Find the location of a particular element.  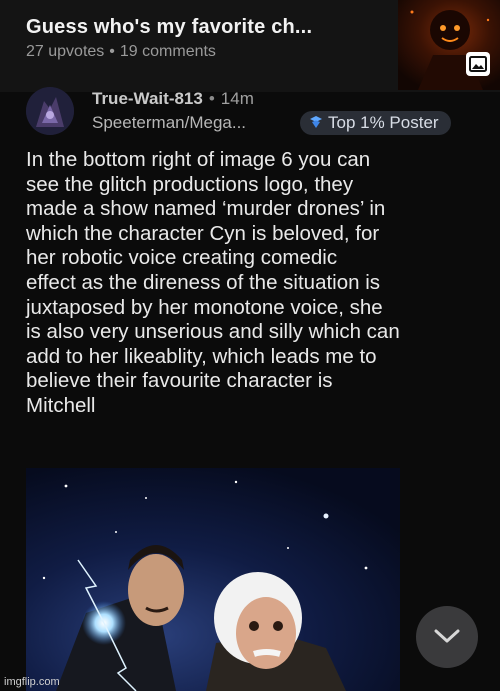

upvote-count: 27 upvotes is located at coordinates (65, 51).